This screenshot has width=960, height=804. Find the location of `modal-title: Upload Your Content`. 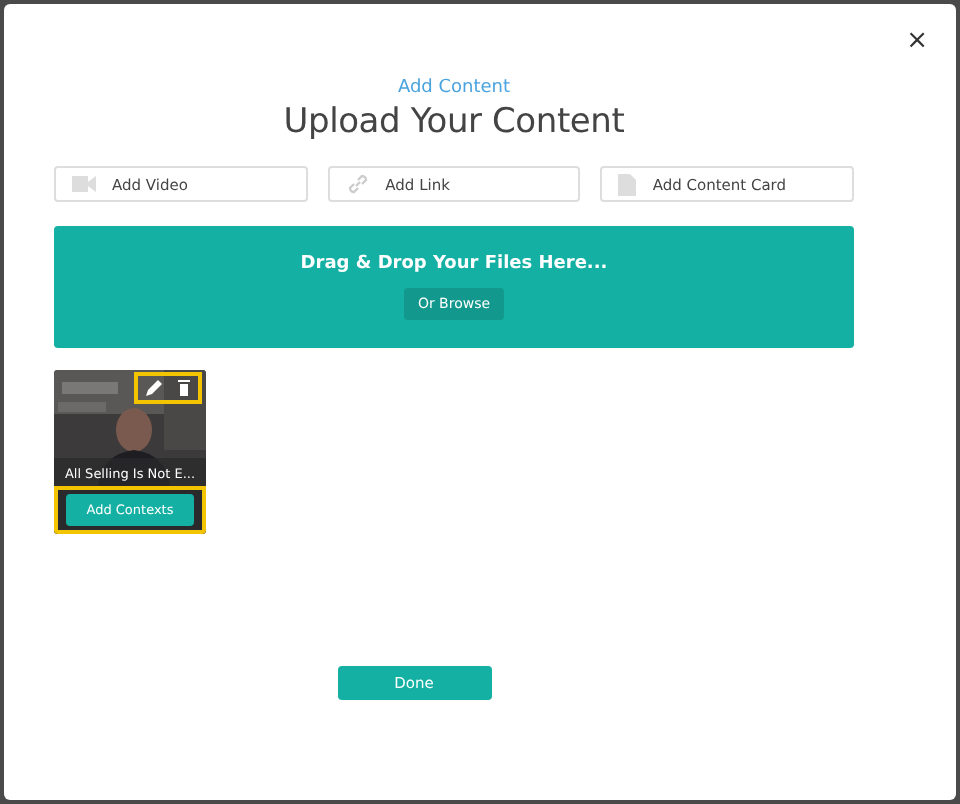

modal-title: Upload Your Content is located at coordinates (454, 122).